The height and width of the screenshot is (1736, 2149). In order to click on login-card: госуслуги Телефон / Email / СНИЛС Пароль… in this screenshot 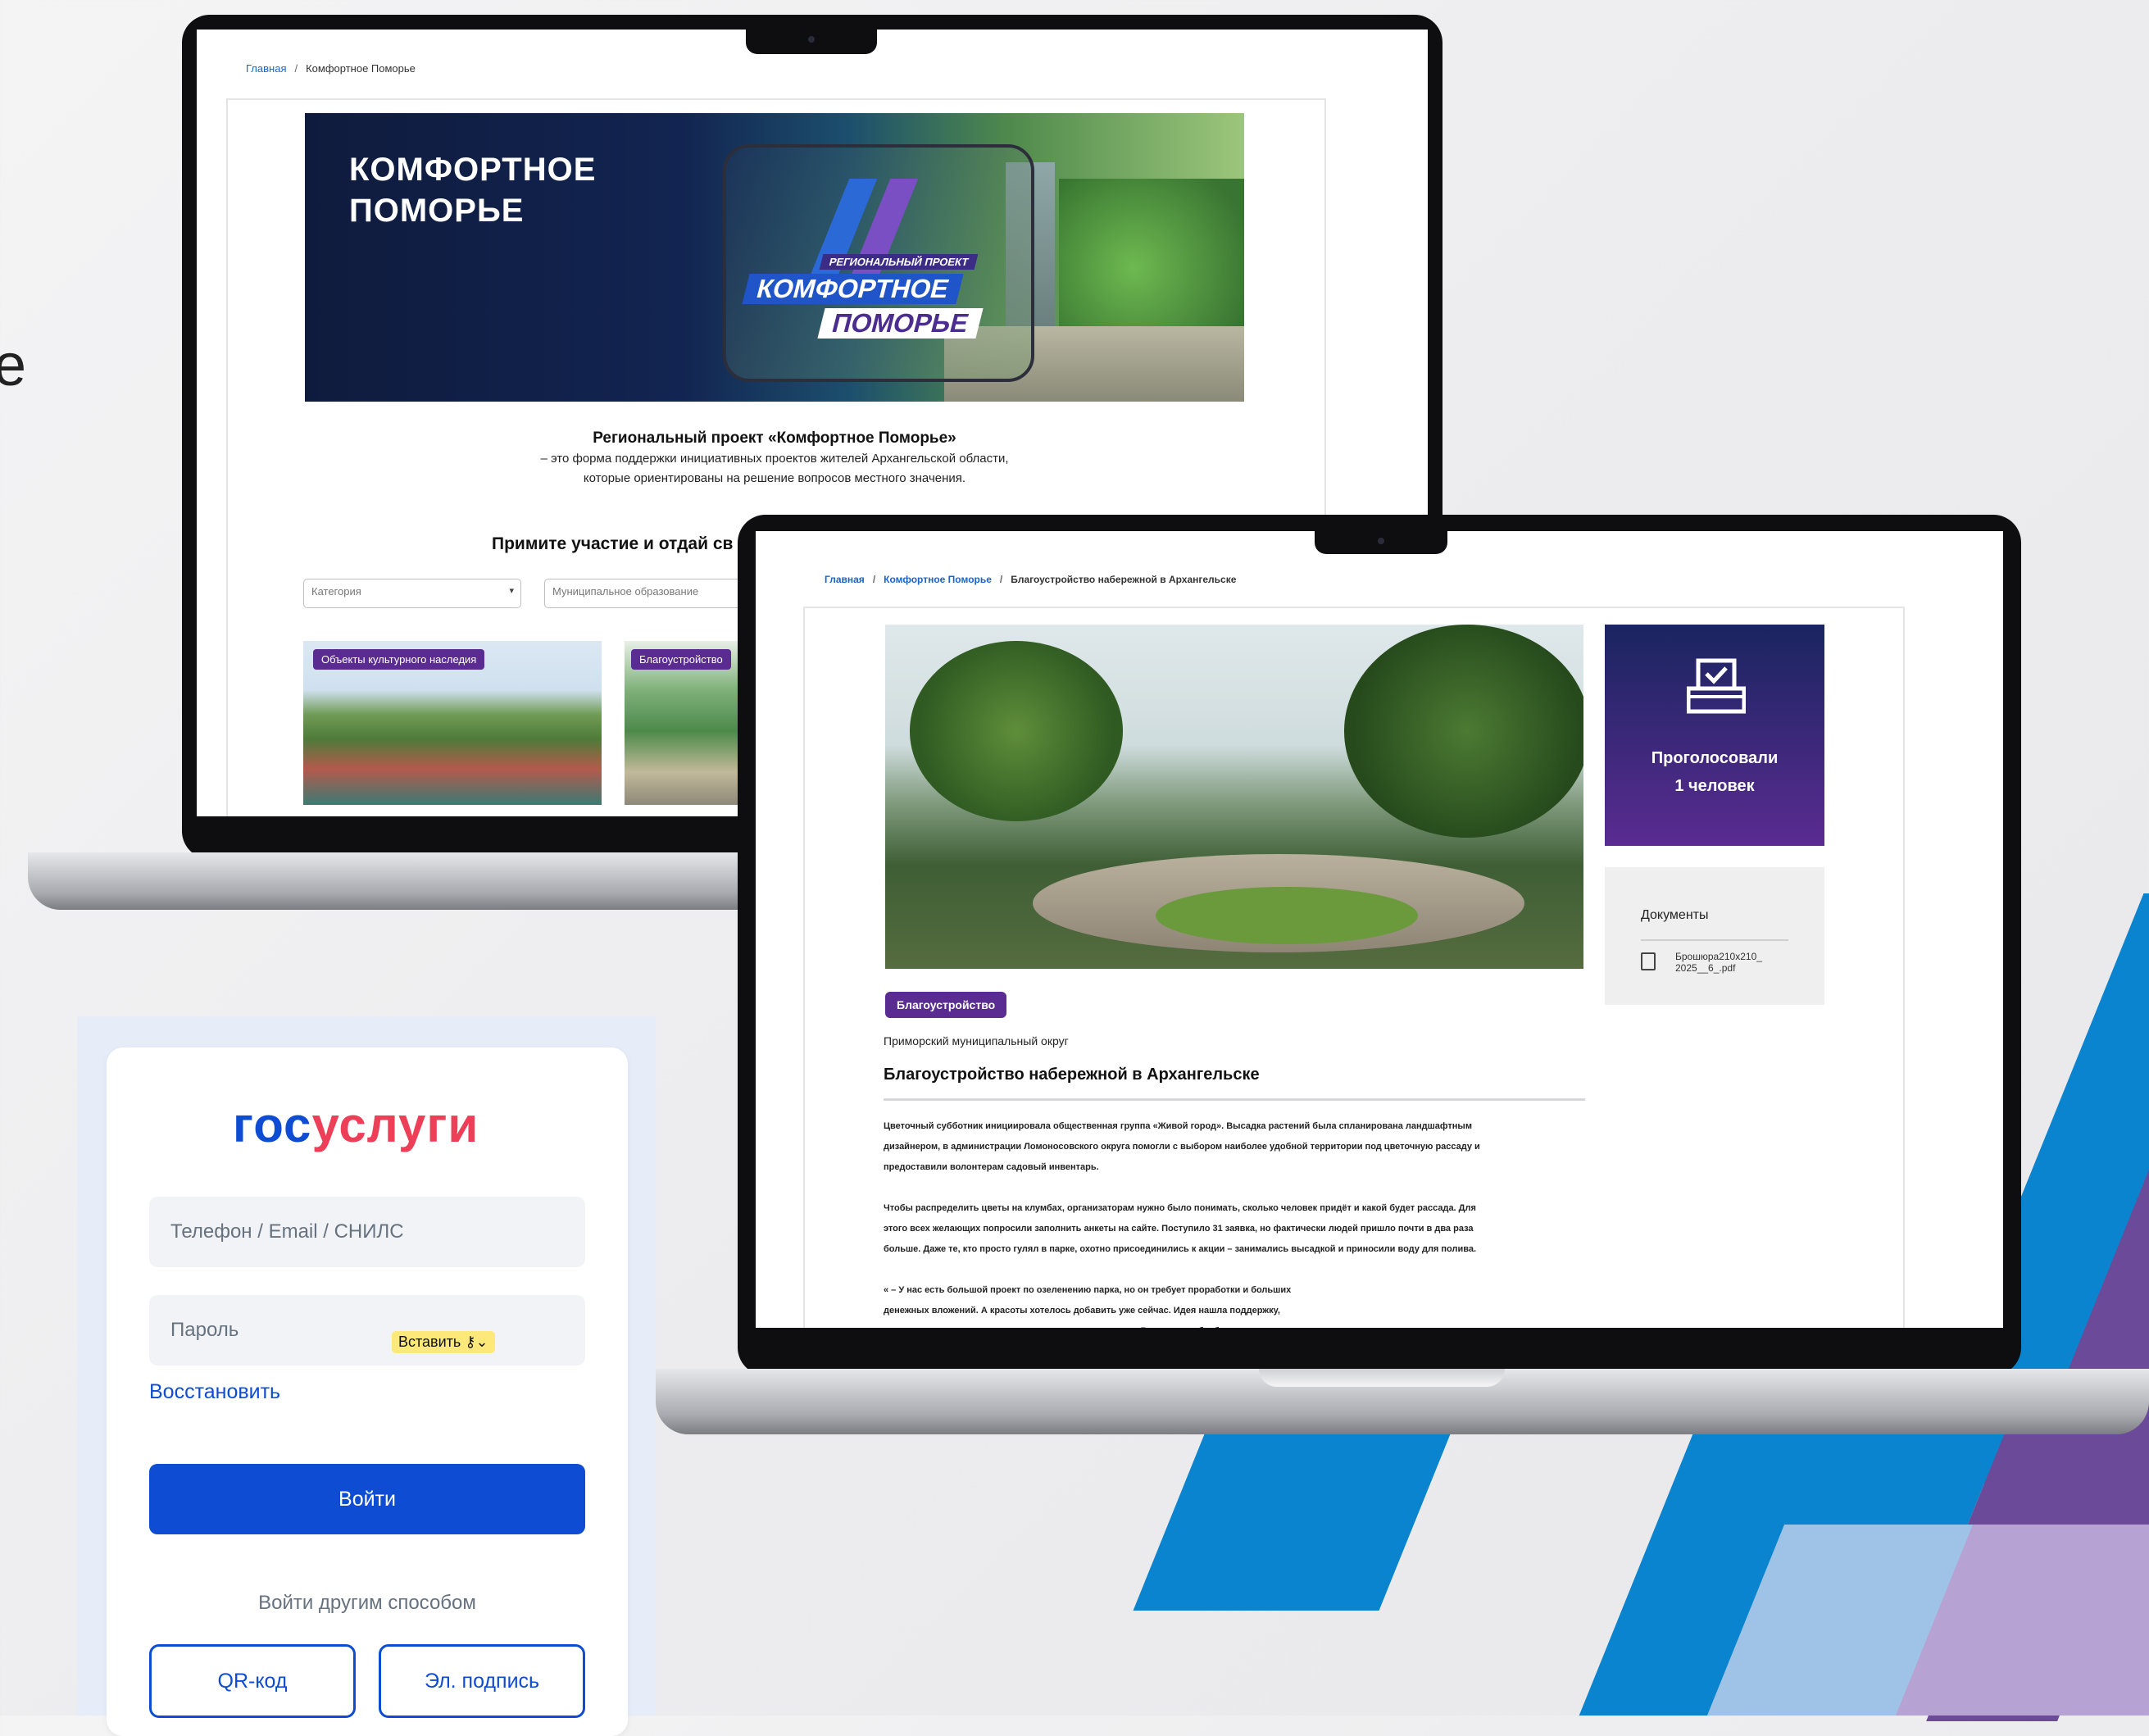, I will do `click(367, 1392)`.